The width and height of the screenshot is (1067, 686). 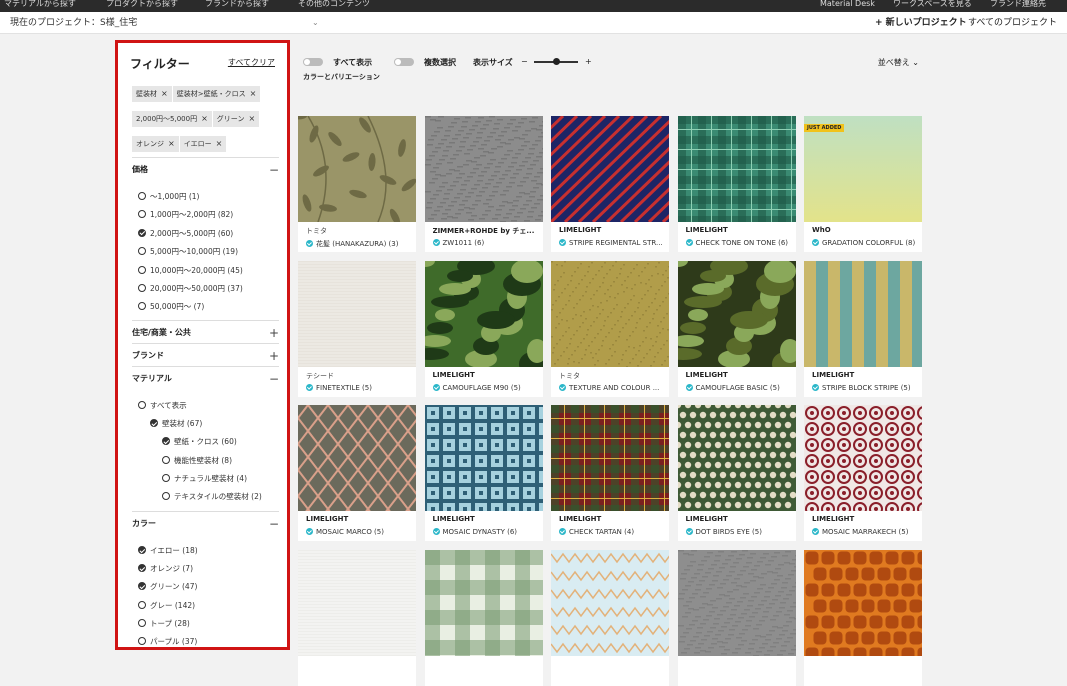 What do you see at coordinates (483, 328) in the screenshot?
I see `product-card: LIMELIGHT CAMOUFLAGE M90 (5)` at bounding box center [483, 328].